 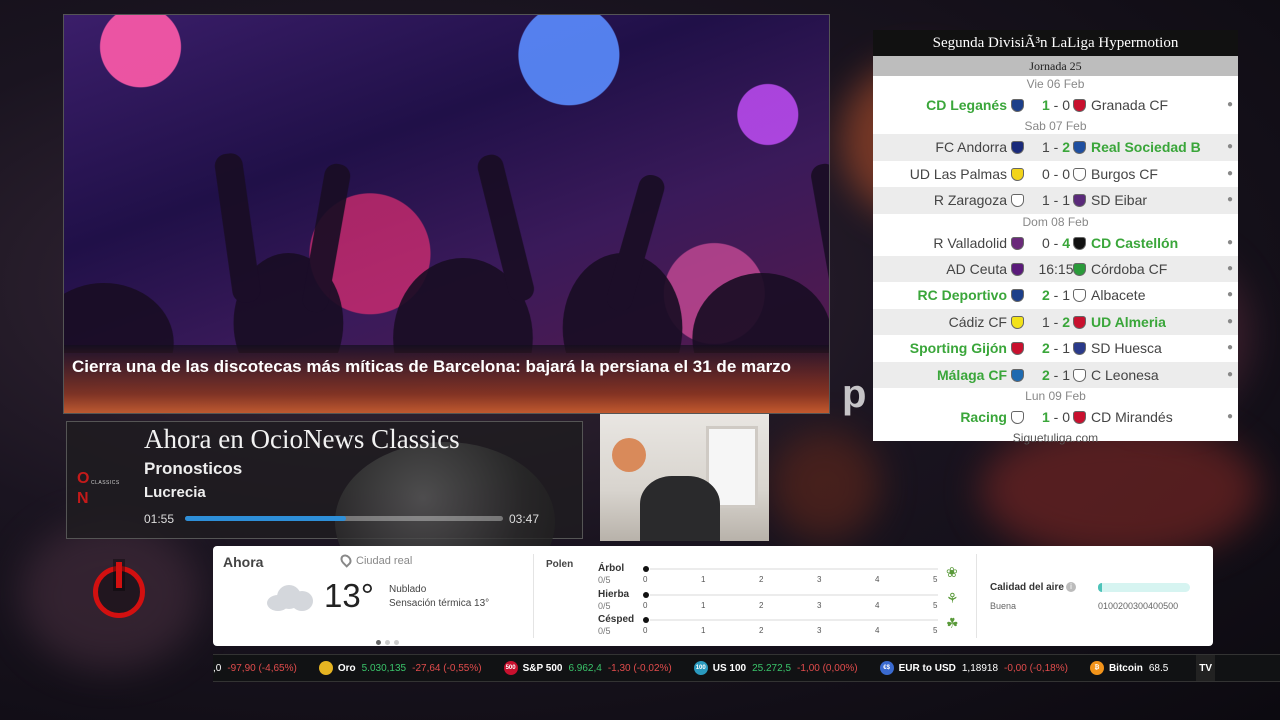 What do you see at coordinates (1144, 587) in the screenshot?
I see `air-quality-bar` at bounding box center [1144, 587].